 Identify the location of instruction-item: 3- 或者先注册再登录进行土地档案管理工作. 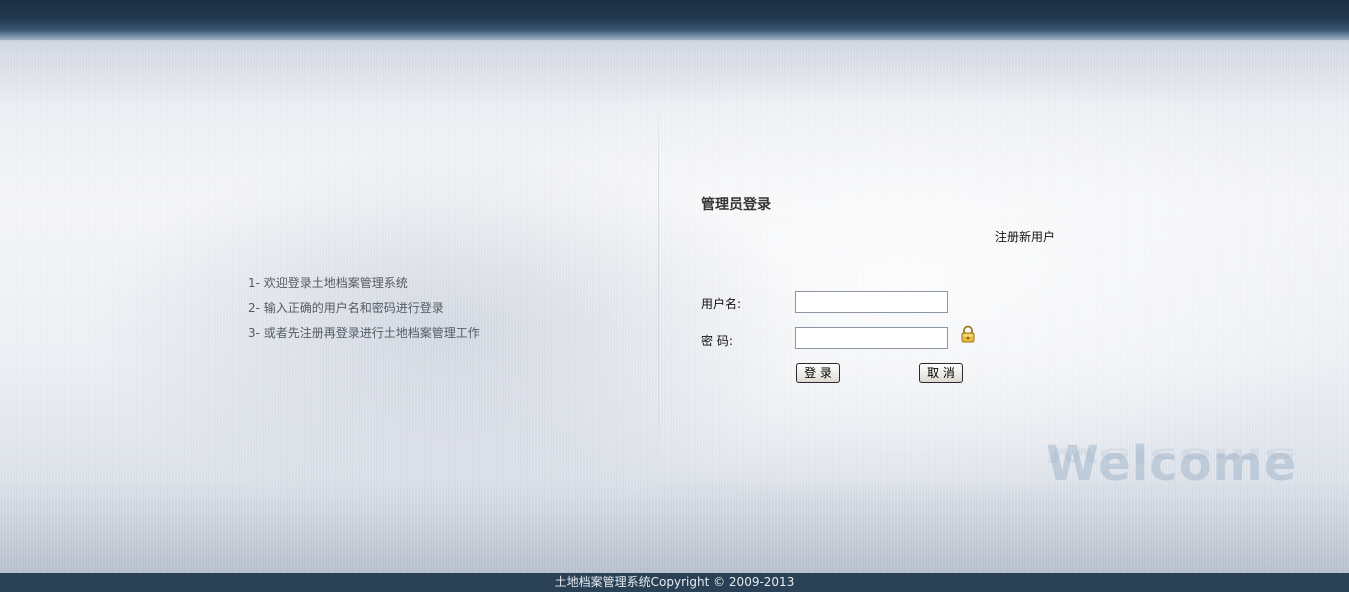
(364, 333).